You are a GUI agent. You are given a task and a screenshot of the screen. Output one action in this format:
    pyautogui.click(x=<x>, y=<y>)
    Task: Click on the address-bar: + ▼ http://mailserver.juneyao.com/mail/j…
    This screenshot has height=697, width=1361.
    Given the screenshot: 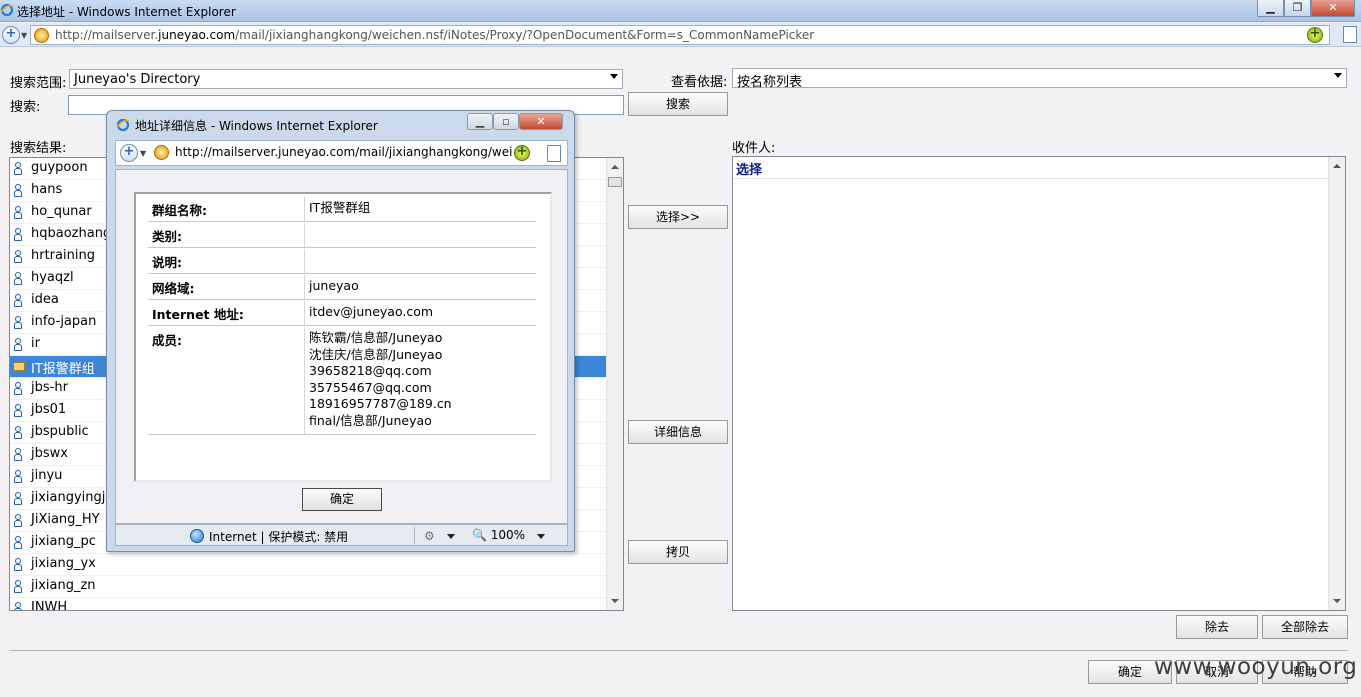 What is the action you would take?
    pyautogui.click(x=680, y=35)
    